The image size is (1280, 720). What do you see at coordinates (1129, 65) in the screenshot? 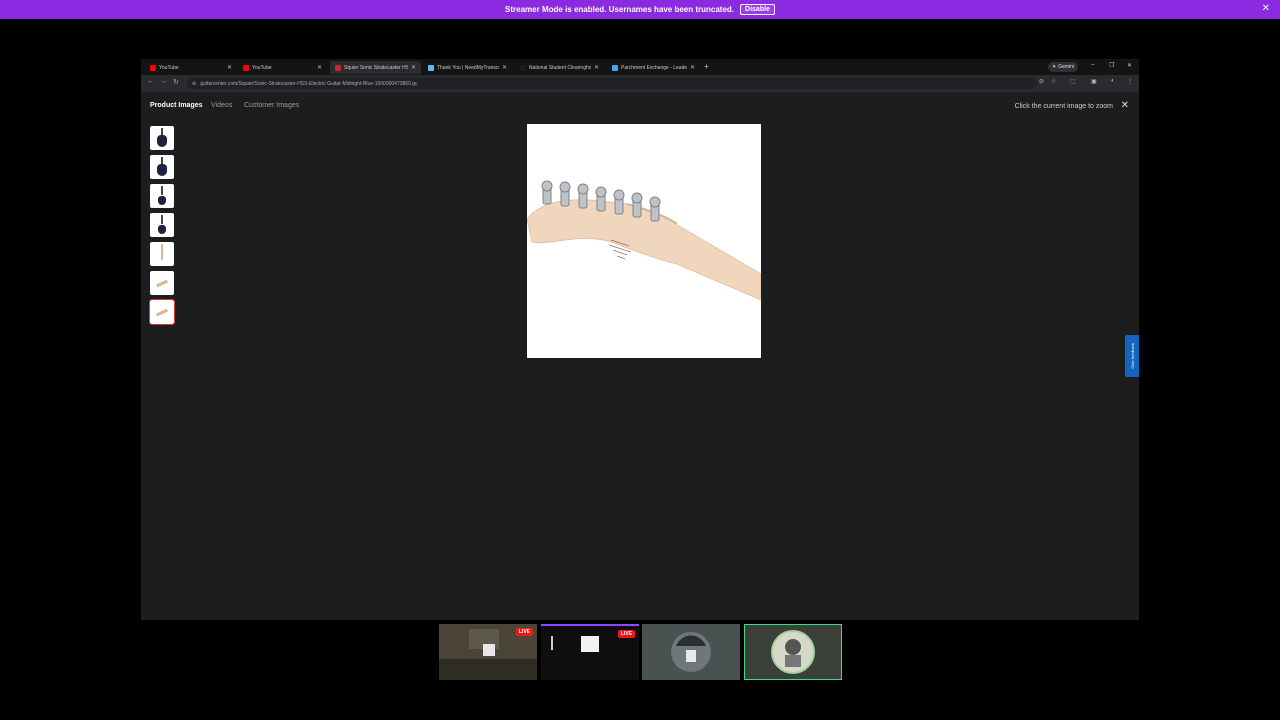
I see `close-window-icon: ✕` at bounding box center [1129, 65].